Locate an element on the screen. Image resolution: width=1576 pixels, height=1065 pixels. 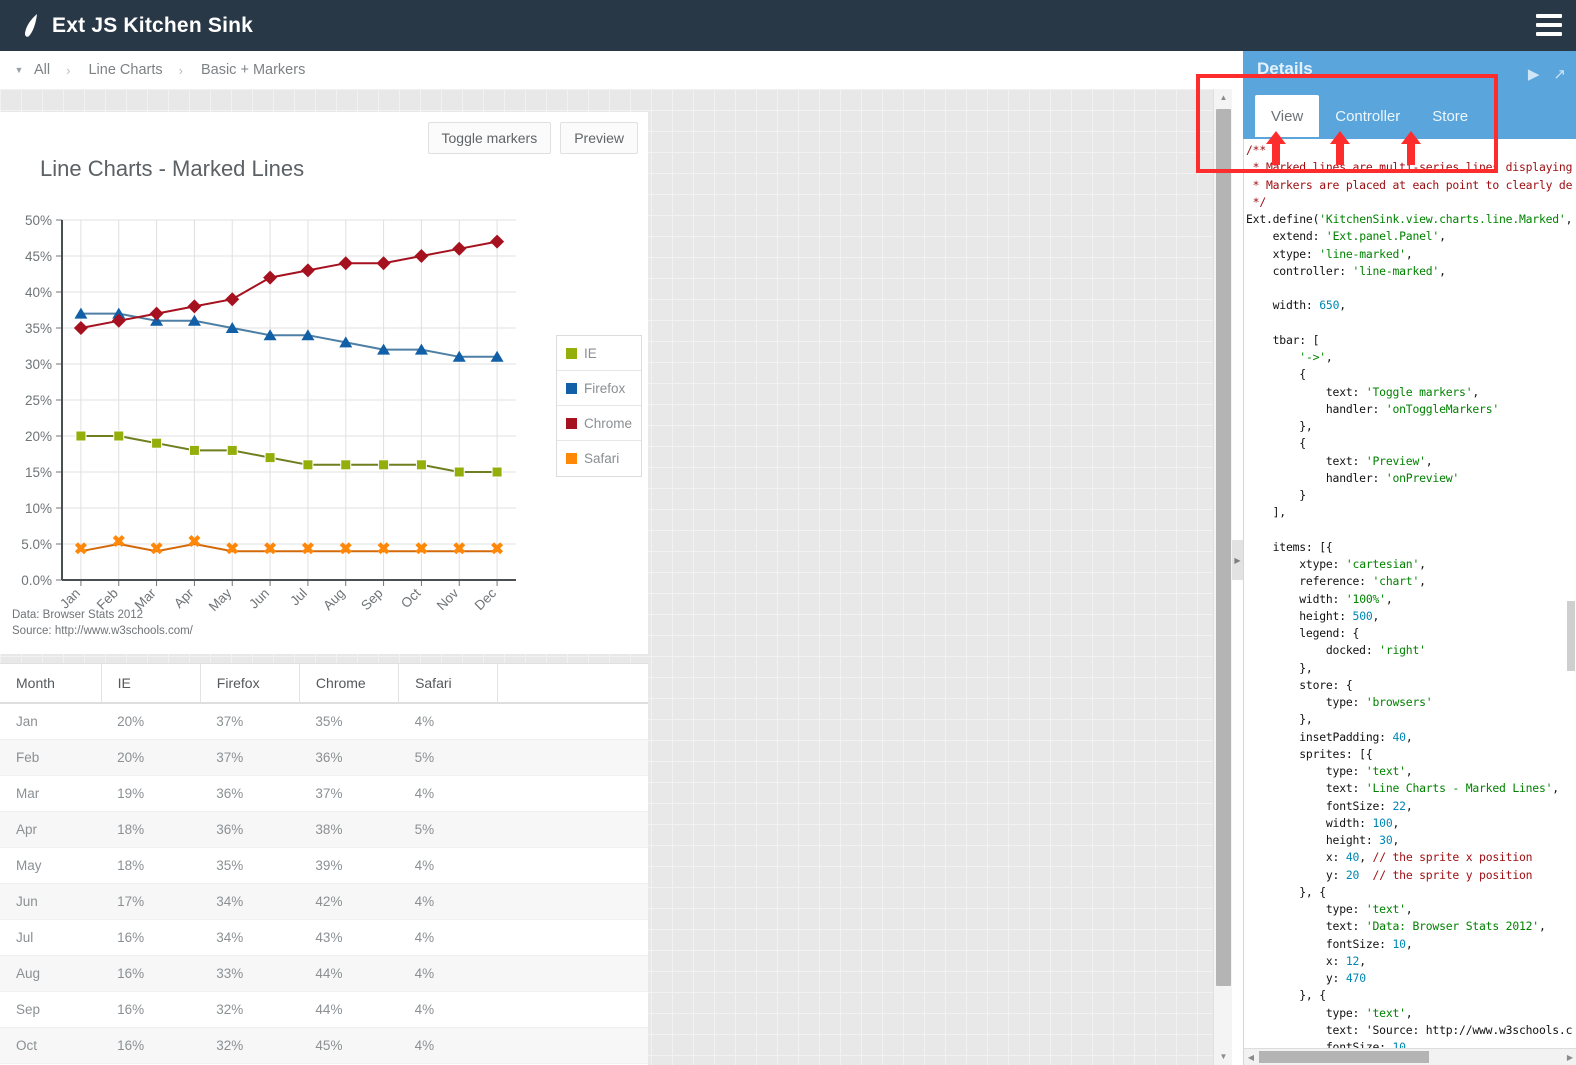
table-cell: 33% is located at coordinates (250, 973).